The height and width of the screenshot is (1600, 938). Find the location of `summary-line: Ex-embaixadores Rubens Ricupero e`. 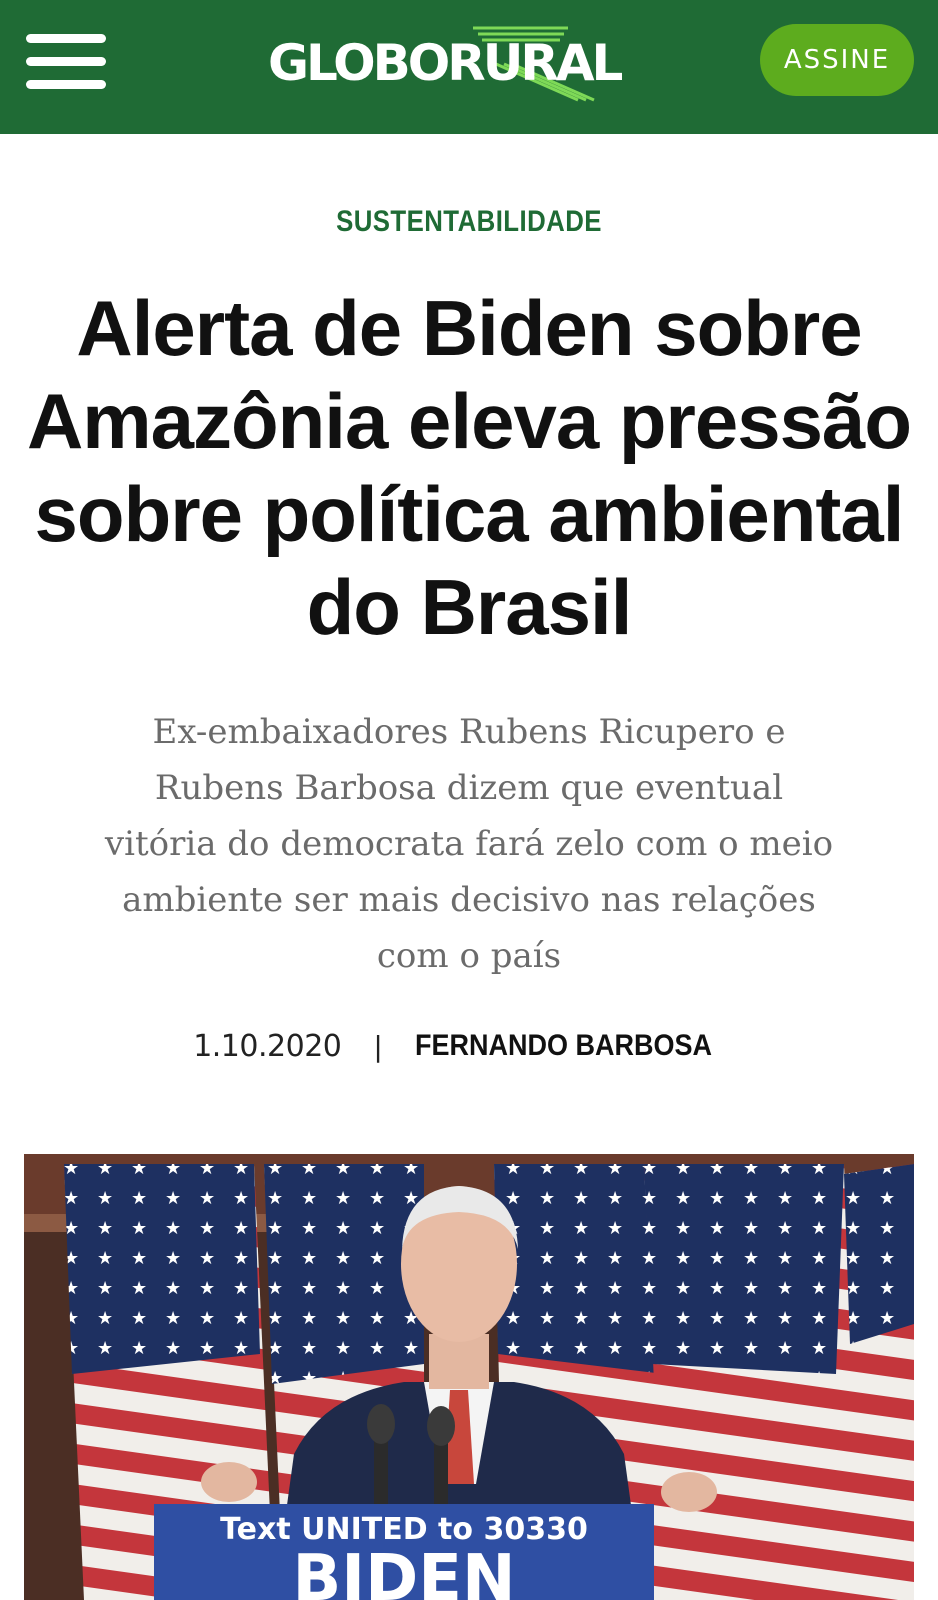

summary-line: Ex-embaixadores Rubens Ricupero e is located at coordinates (469, 732).